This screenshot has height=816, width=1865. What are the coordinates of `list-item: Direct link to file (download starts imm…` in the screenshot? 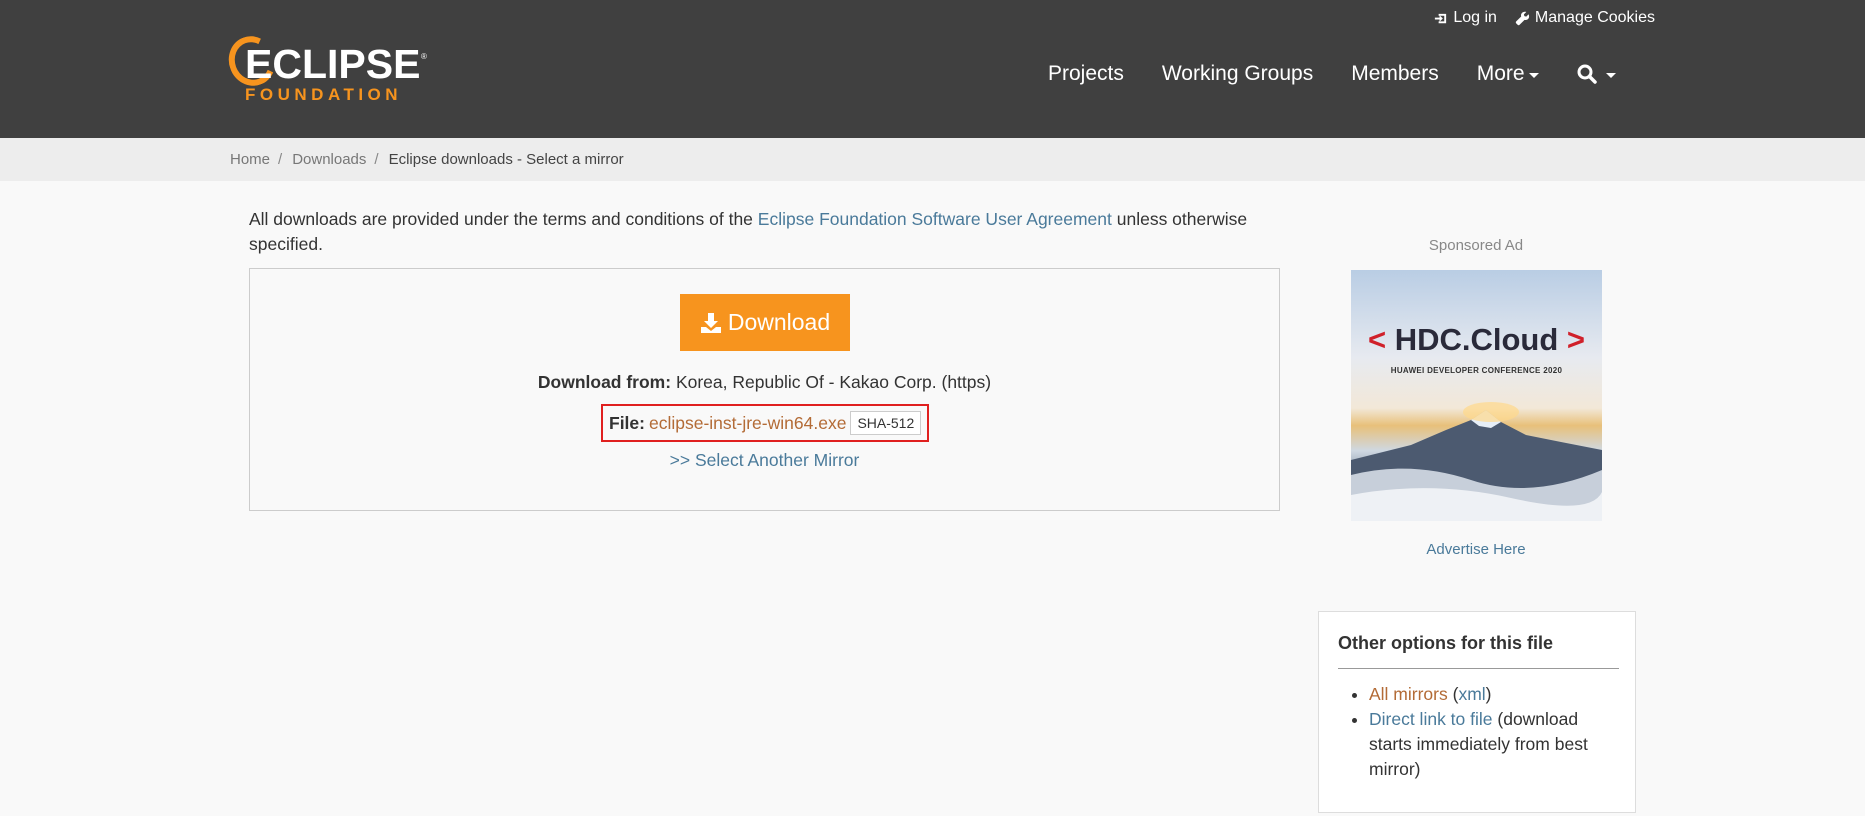 It's located at (1494, 744).